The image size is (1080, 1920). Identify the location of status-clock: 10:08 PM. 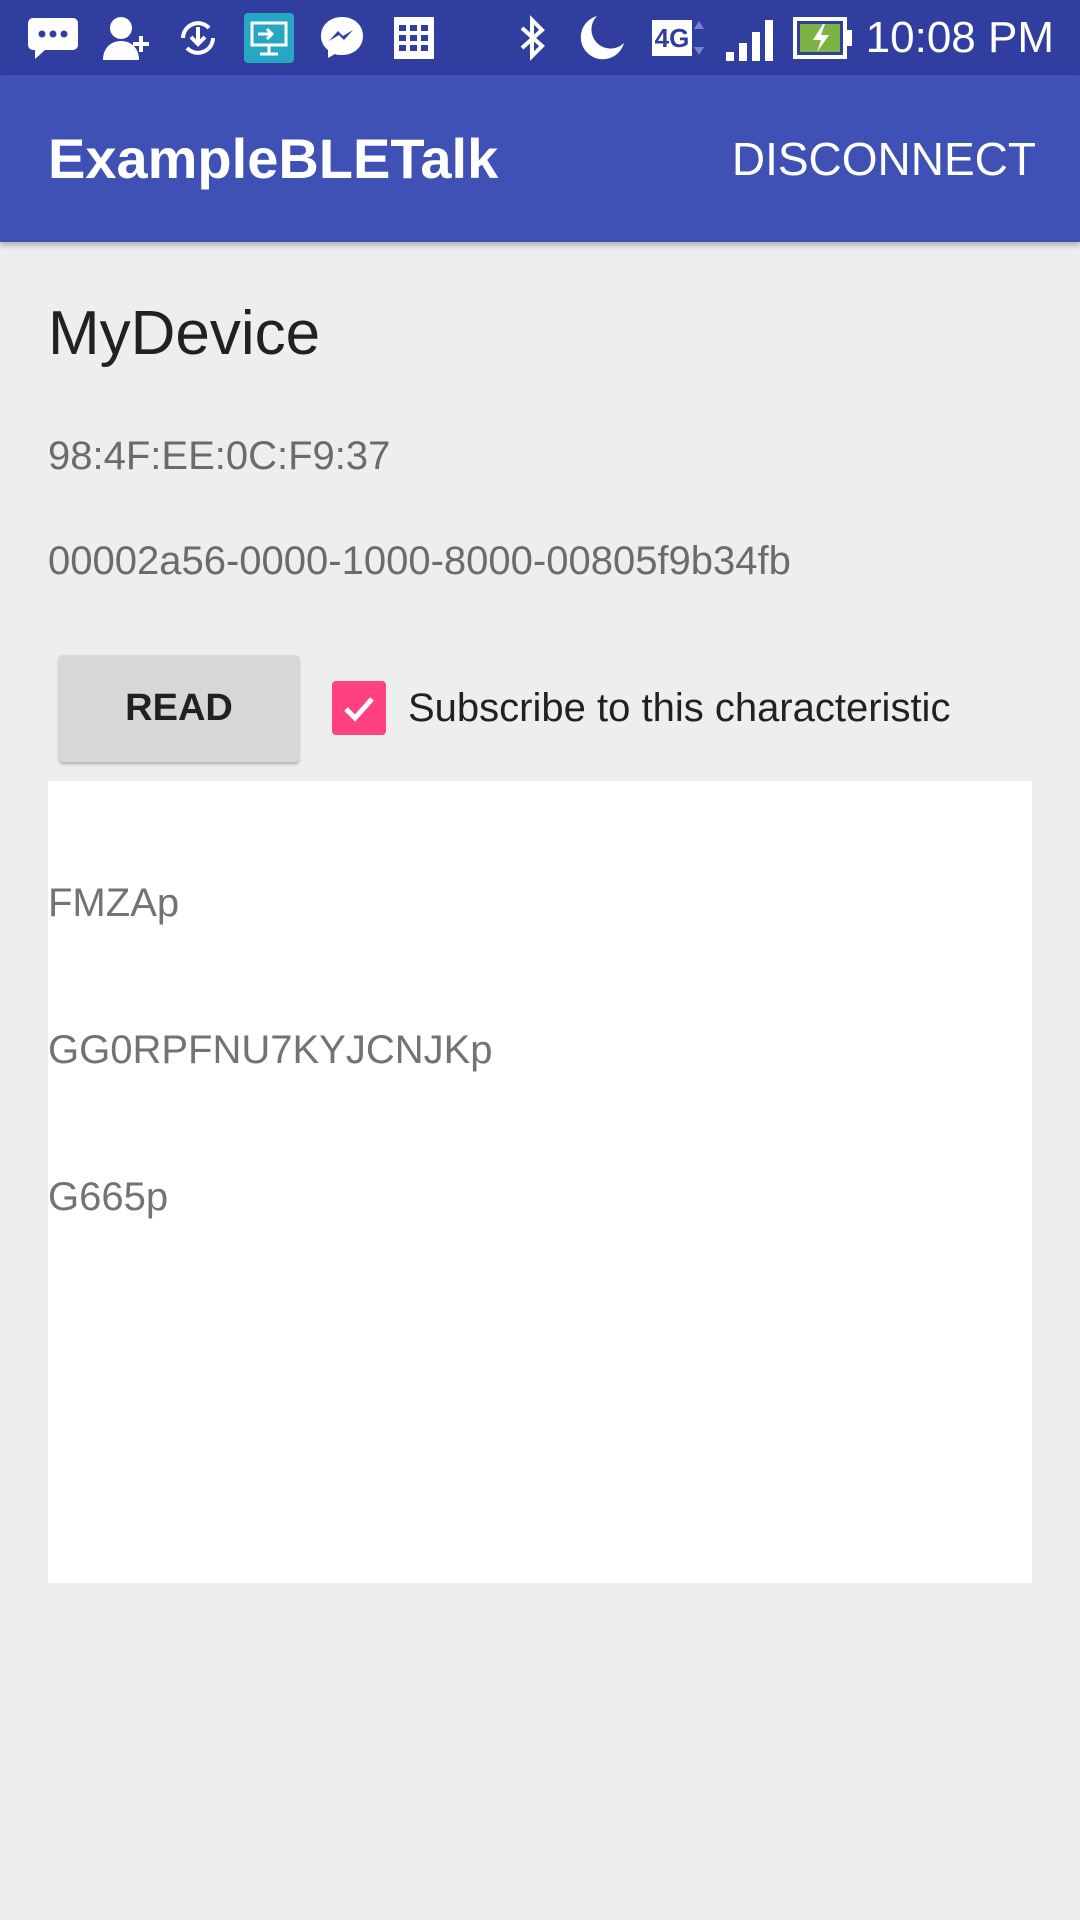
(959, 37).